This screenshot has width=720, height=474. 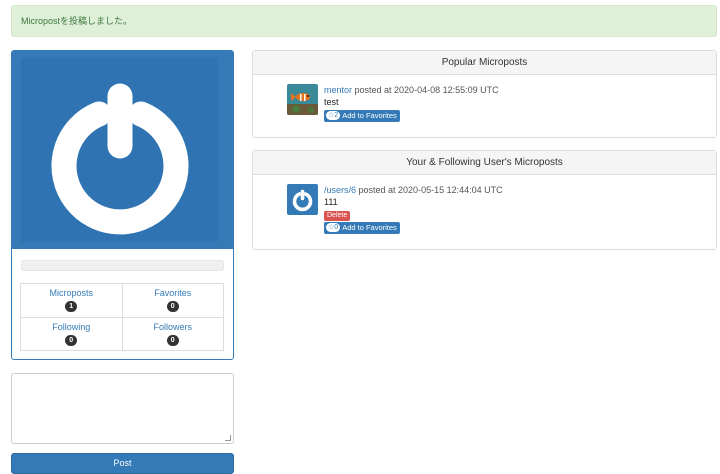 I want to click on add-to-favorites-button: ☆ 2 Add to Favorites, so click(x=362, y=115).